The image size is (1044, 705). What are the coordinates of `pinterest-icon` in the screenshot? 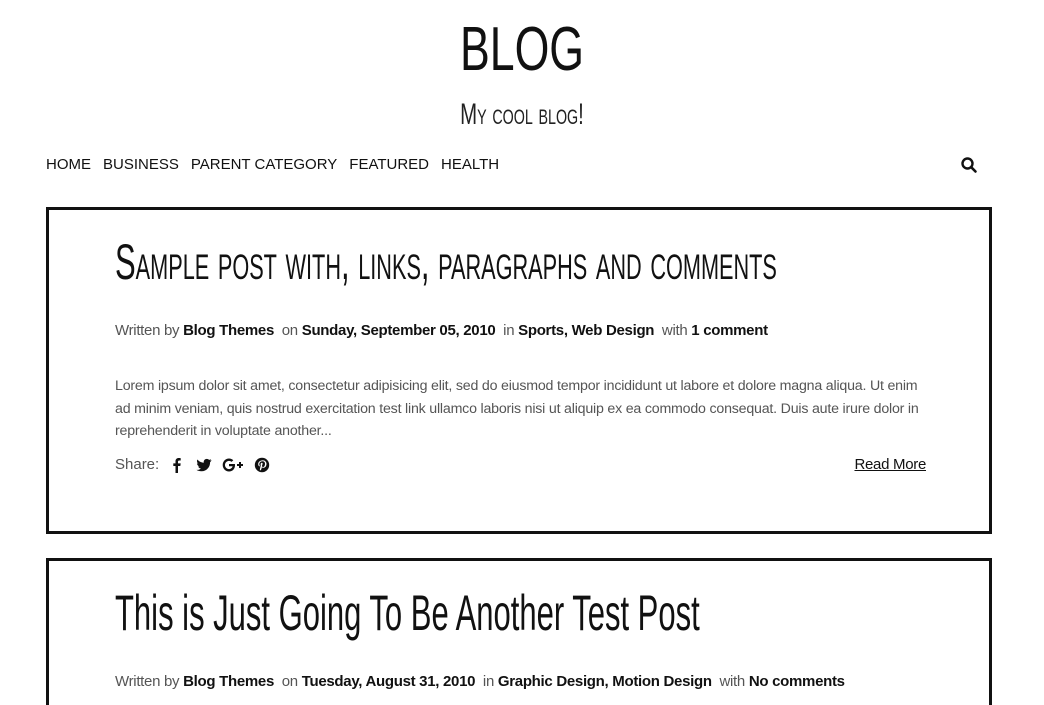 It's located at (262, 465).